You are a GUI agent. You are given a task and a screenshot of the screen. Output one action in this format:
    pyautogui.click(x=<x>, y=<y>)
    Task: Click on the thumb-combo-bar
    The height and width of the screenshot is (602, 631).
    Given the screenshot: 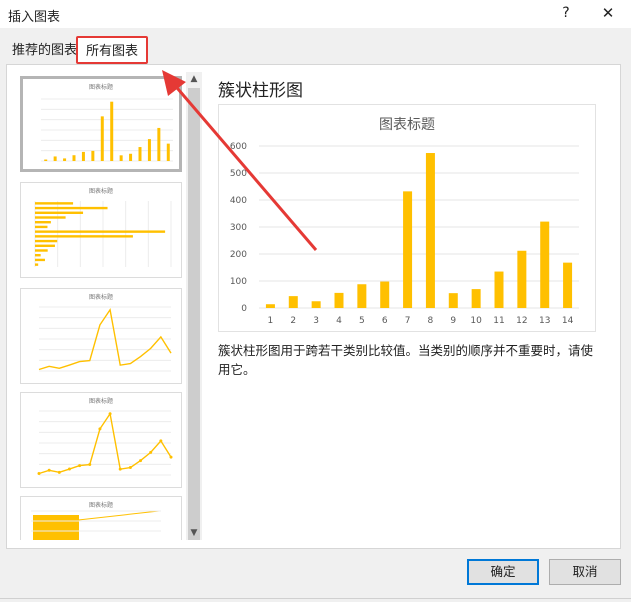 What is the action you would take?
    pyautogui.click(x=56, y=527)
    